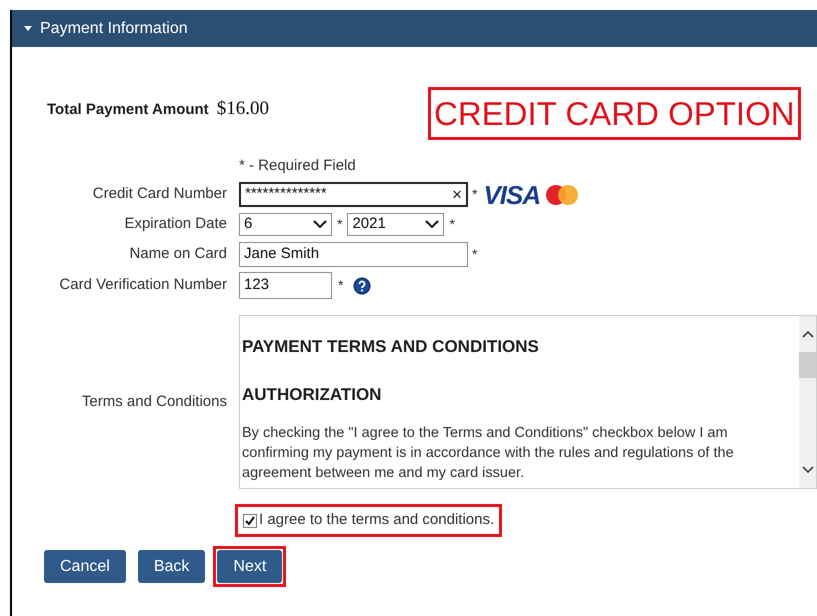 The width and height of the screenshot is (817, 616). Describe the element at coordinates (249, 566) in the screenshot. I see `form-button: Next` at that location.